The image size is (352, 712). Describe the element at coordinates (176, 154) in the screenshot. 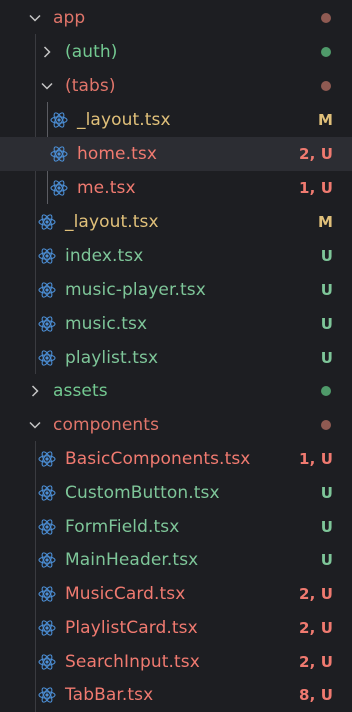

I see `file-home: home.tsx 2, U` at that location.